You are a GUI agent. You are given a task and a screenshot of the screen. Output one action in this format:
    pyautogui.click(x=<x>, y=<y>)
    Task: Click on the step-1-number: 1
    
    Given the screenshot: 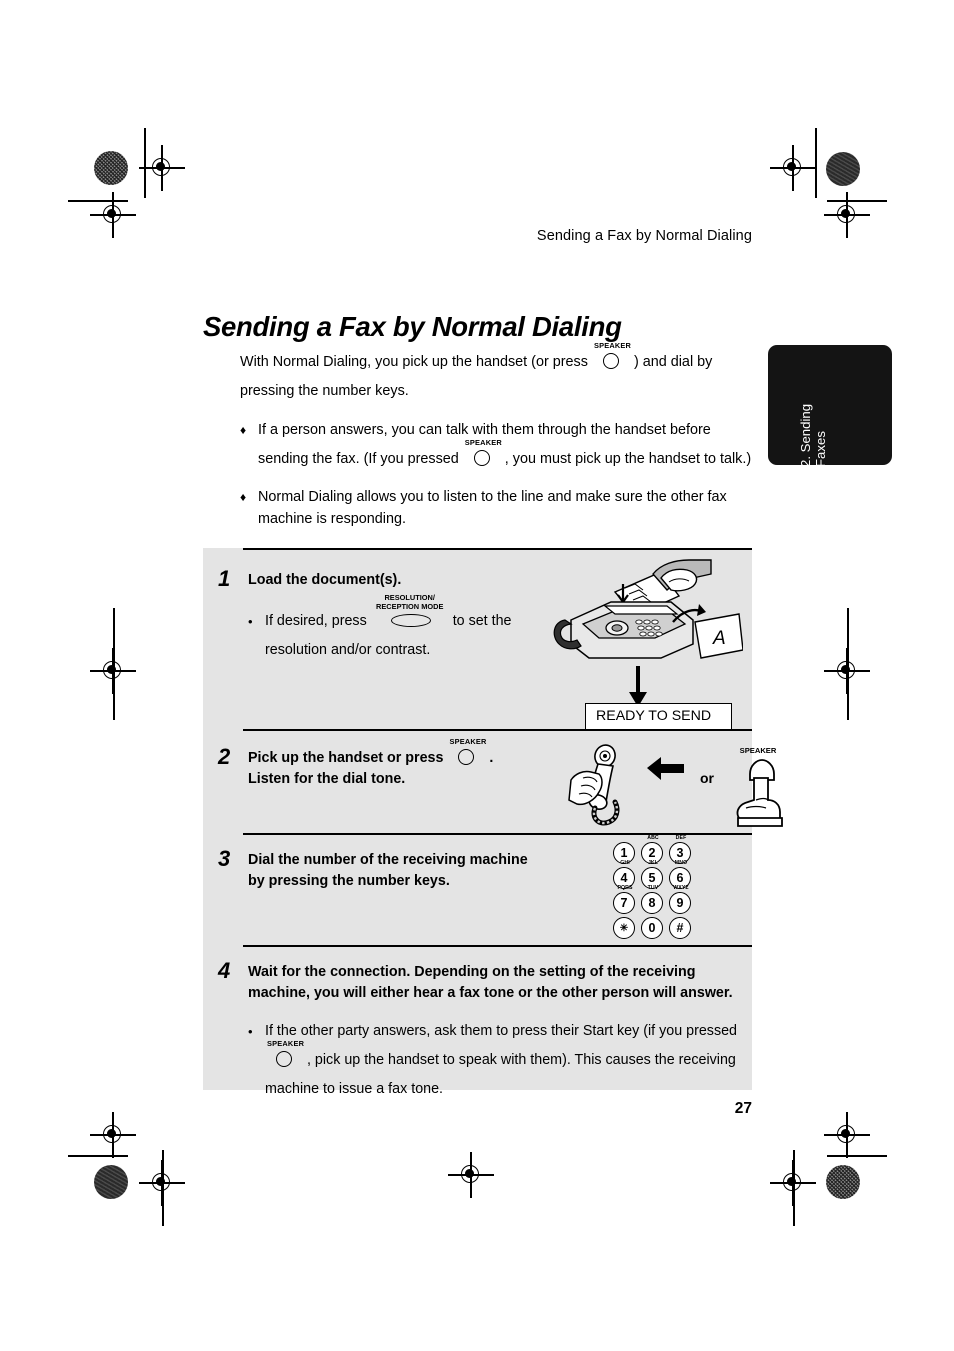 What is the action you would take?
    pyautogui.click(x=224, y=578)
    